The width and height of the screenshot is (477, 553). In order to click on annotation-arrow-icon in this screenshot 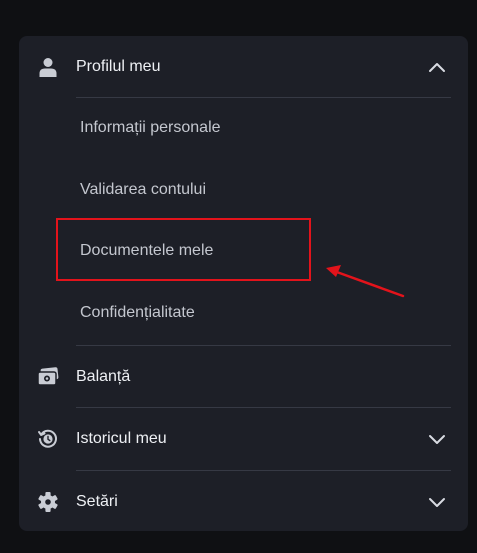, I will do `click(365, 281)`.